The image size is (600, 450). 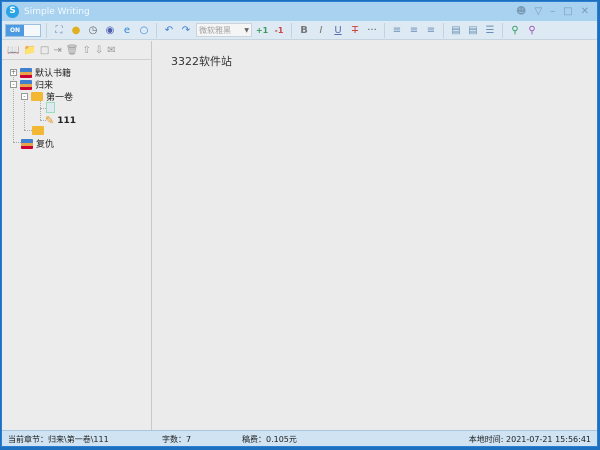 I want to click on user-icon: ☻, so click(x=521, y=11).